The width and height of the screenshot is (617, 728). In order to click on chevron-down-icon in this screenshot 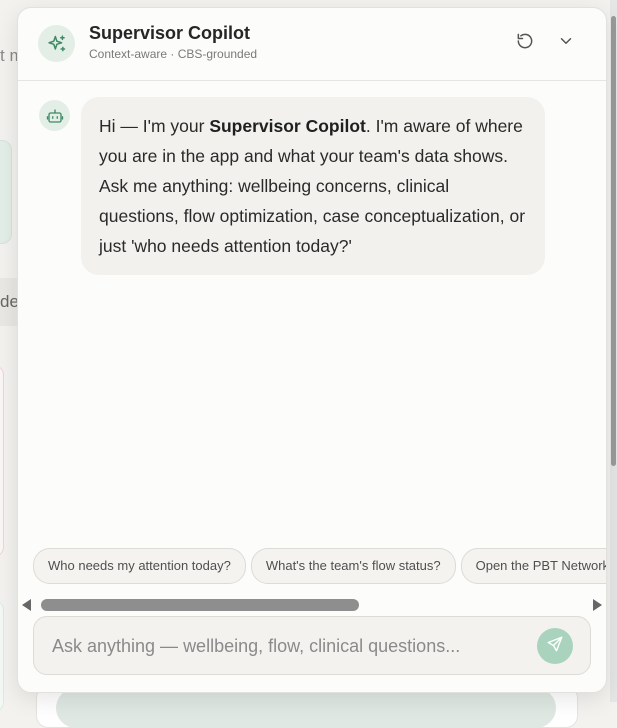, I will do `click(566, 43)`.